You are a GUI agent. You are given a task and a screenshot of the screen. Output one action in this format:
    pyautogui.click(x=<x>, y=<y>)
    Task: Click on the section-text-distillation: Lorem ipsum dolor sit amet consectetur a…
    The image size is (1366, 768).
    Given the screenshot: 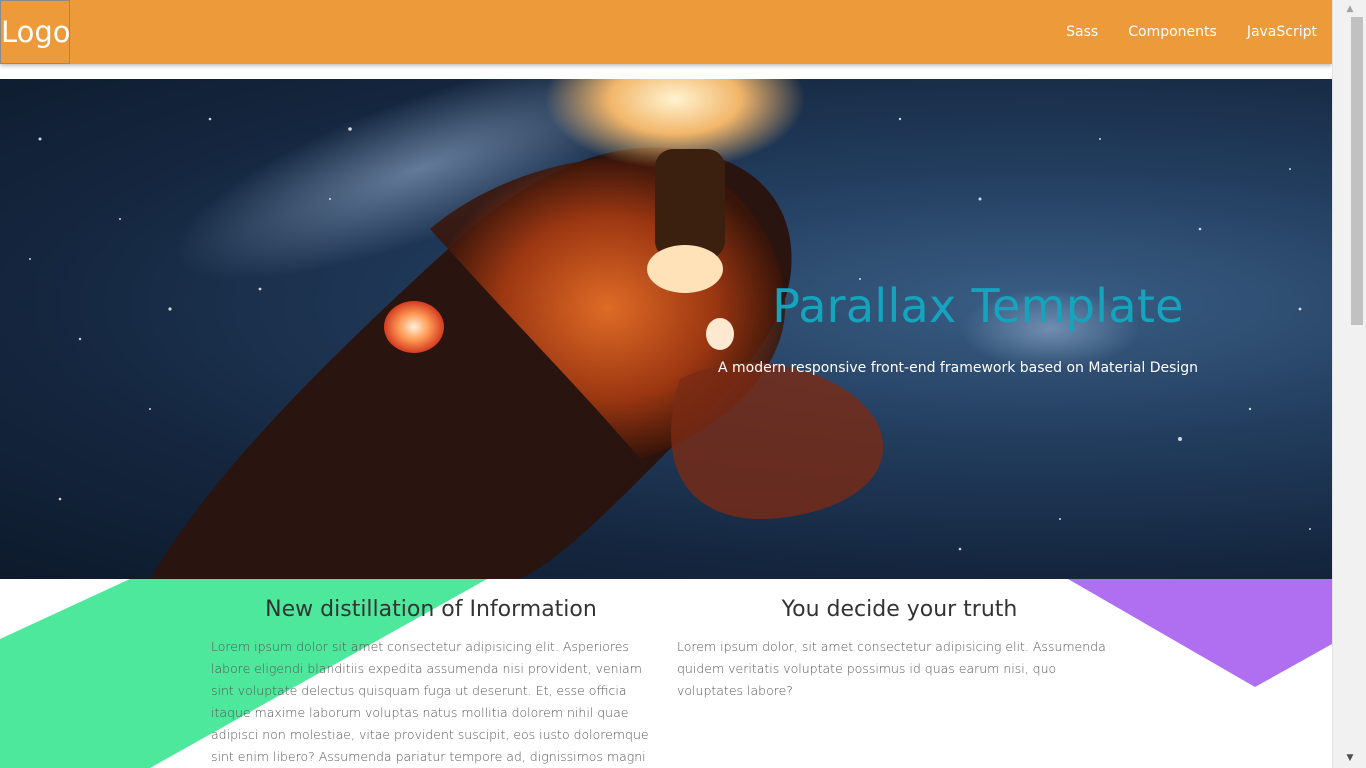 What is the action you would take?
    pyautogui.click(x=430, y=701)
    